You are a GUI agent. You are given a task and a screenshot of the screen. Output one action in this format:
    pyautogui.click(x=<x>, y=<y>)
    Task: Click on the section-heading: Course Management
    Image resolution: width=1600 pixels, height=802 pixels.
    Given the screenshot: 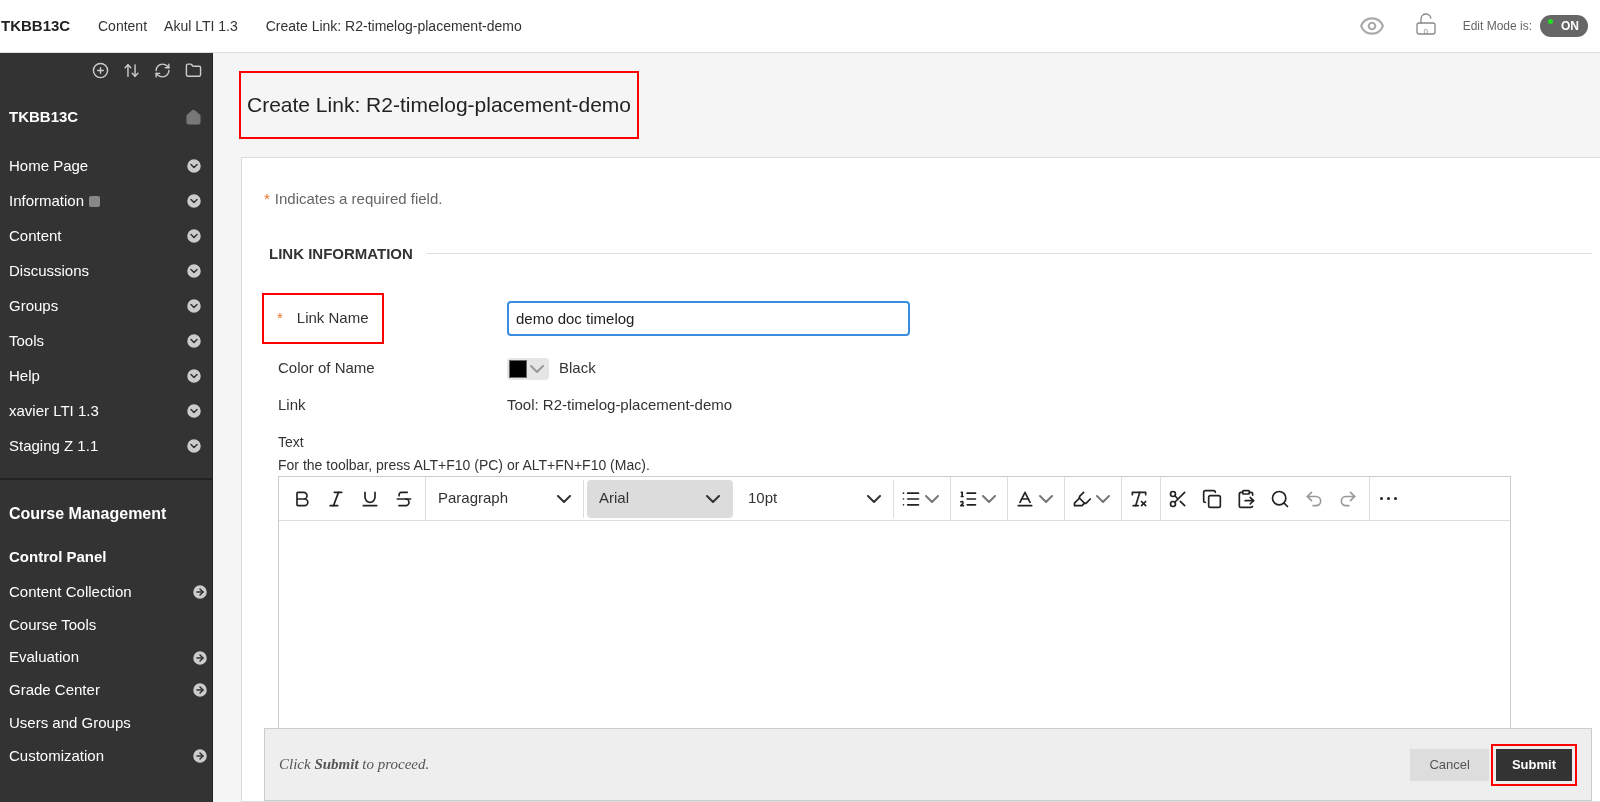 What is the action you would take?
    pyautogui.click(x=88, y=513)
    